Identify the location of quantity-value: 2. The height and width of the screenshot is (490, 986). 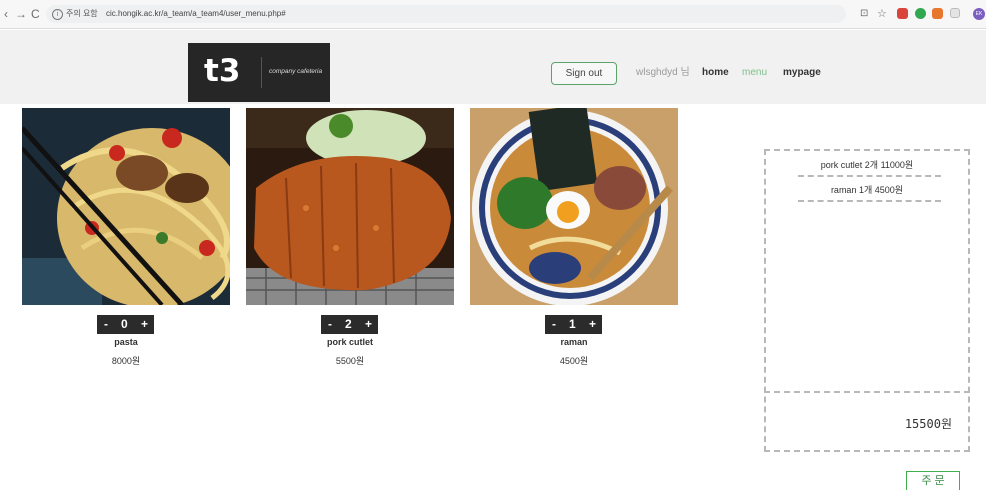
(348, 324).